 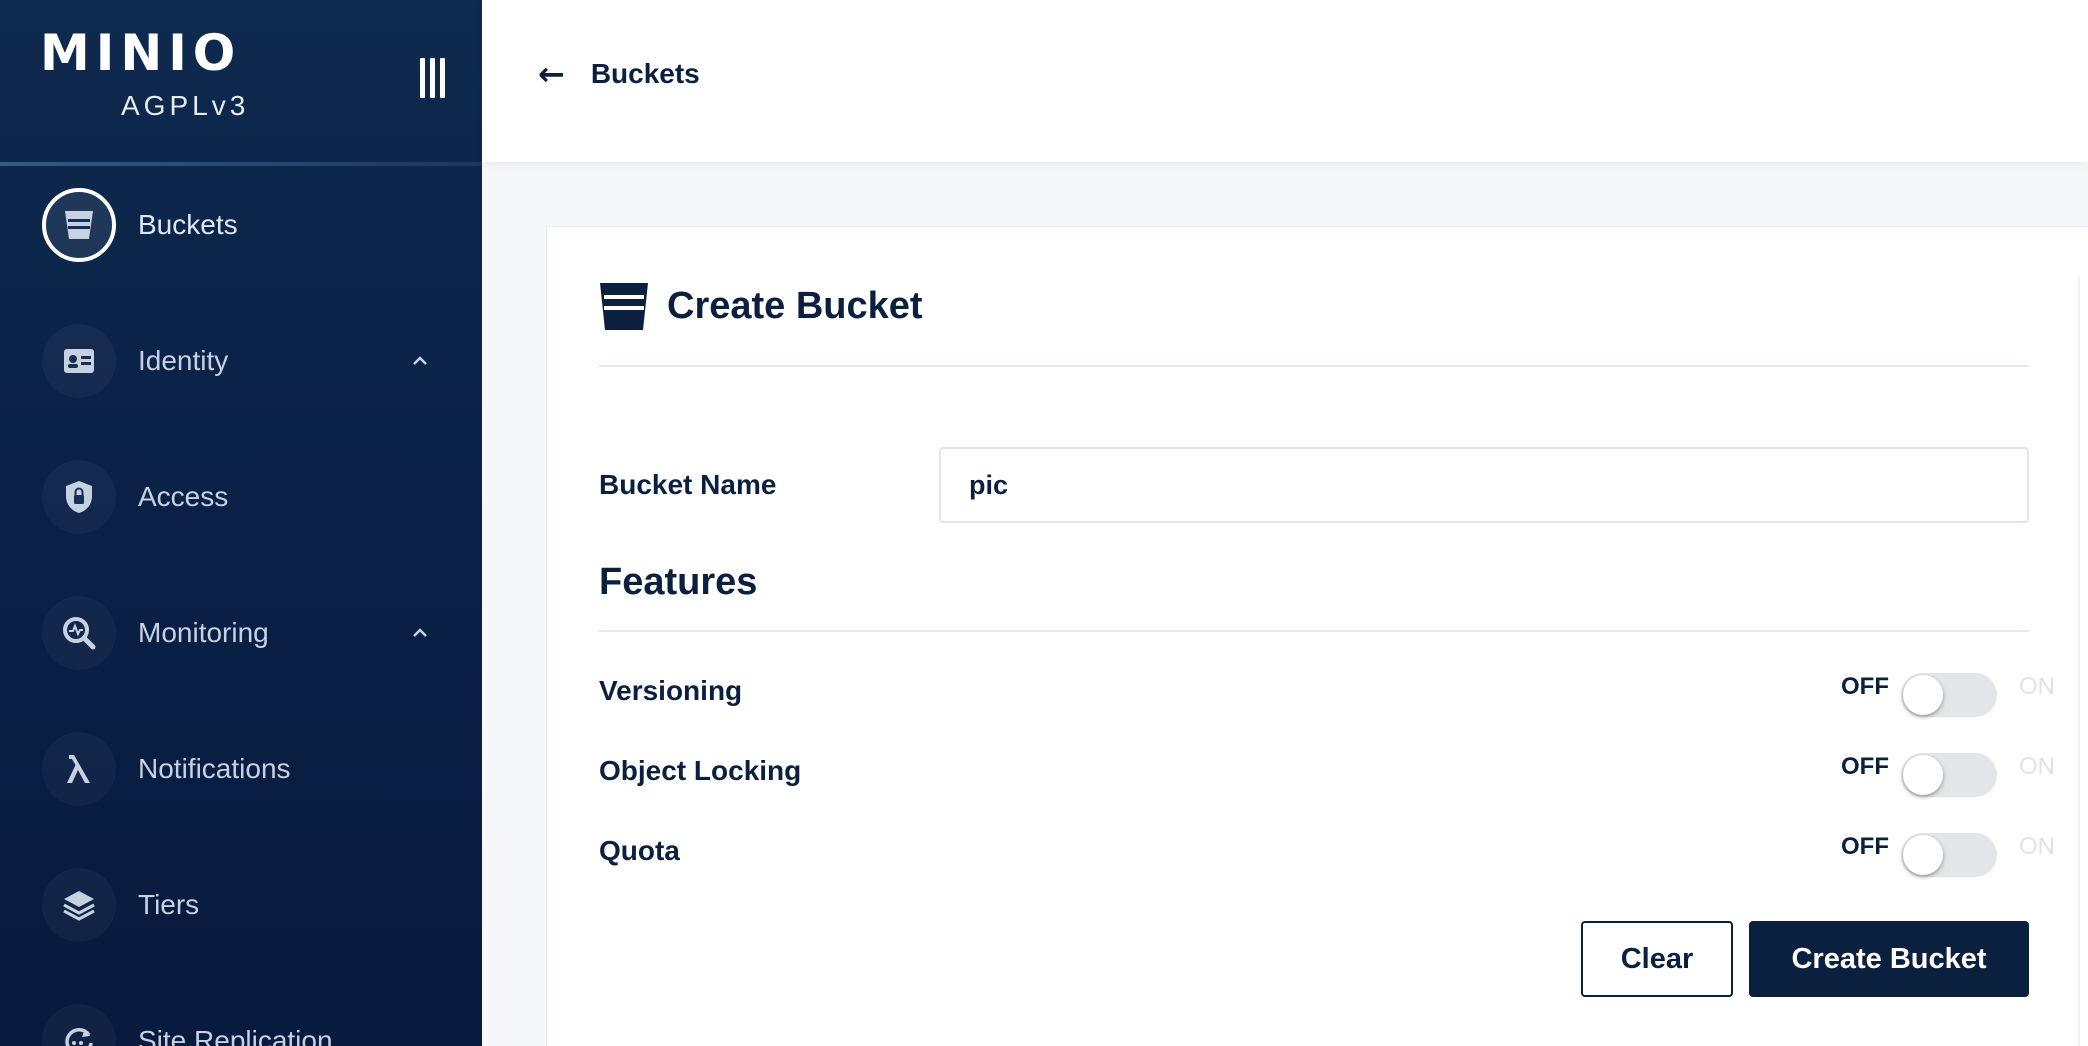 What do you see at coordinates (551, 74) in the screenshot?
I see `arrow-left-icon: ←` at bounding box center [551, 74].